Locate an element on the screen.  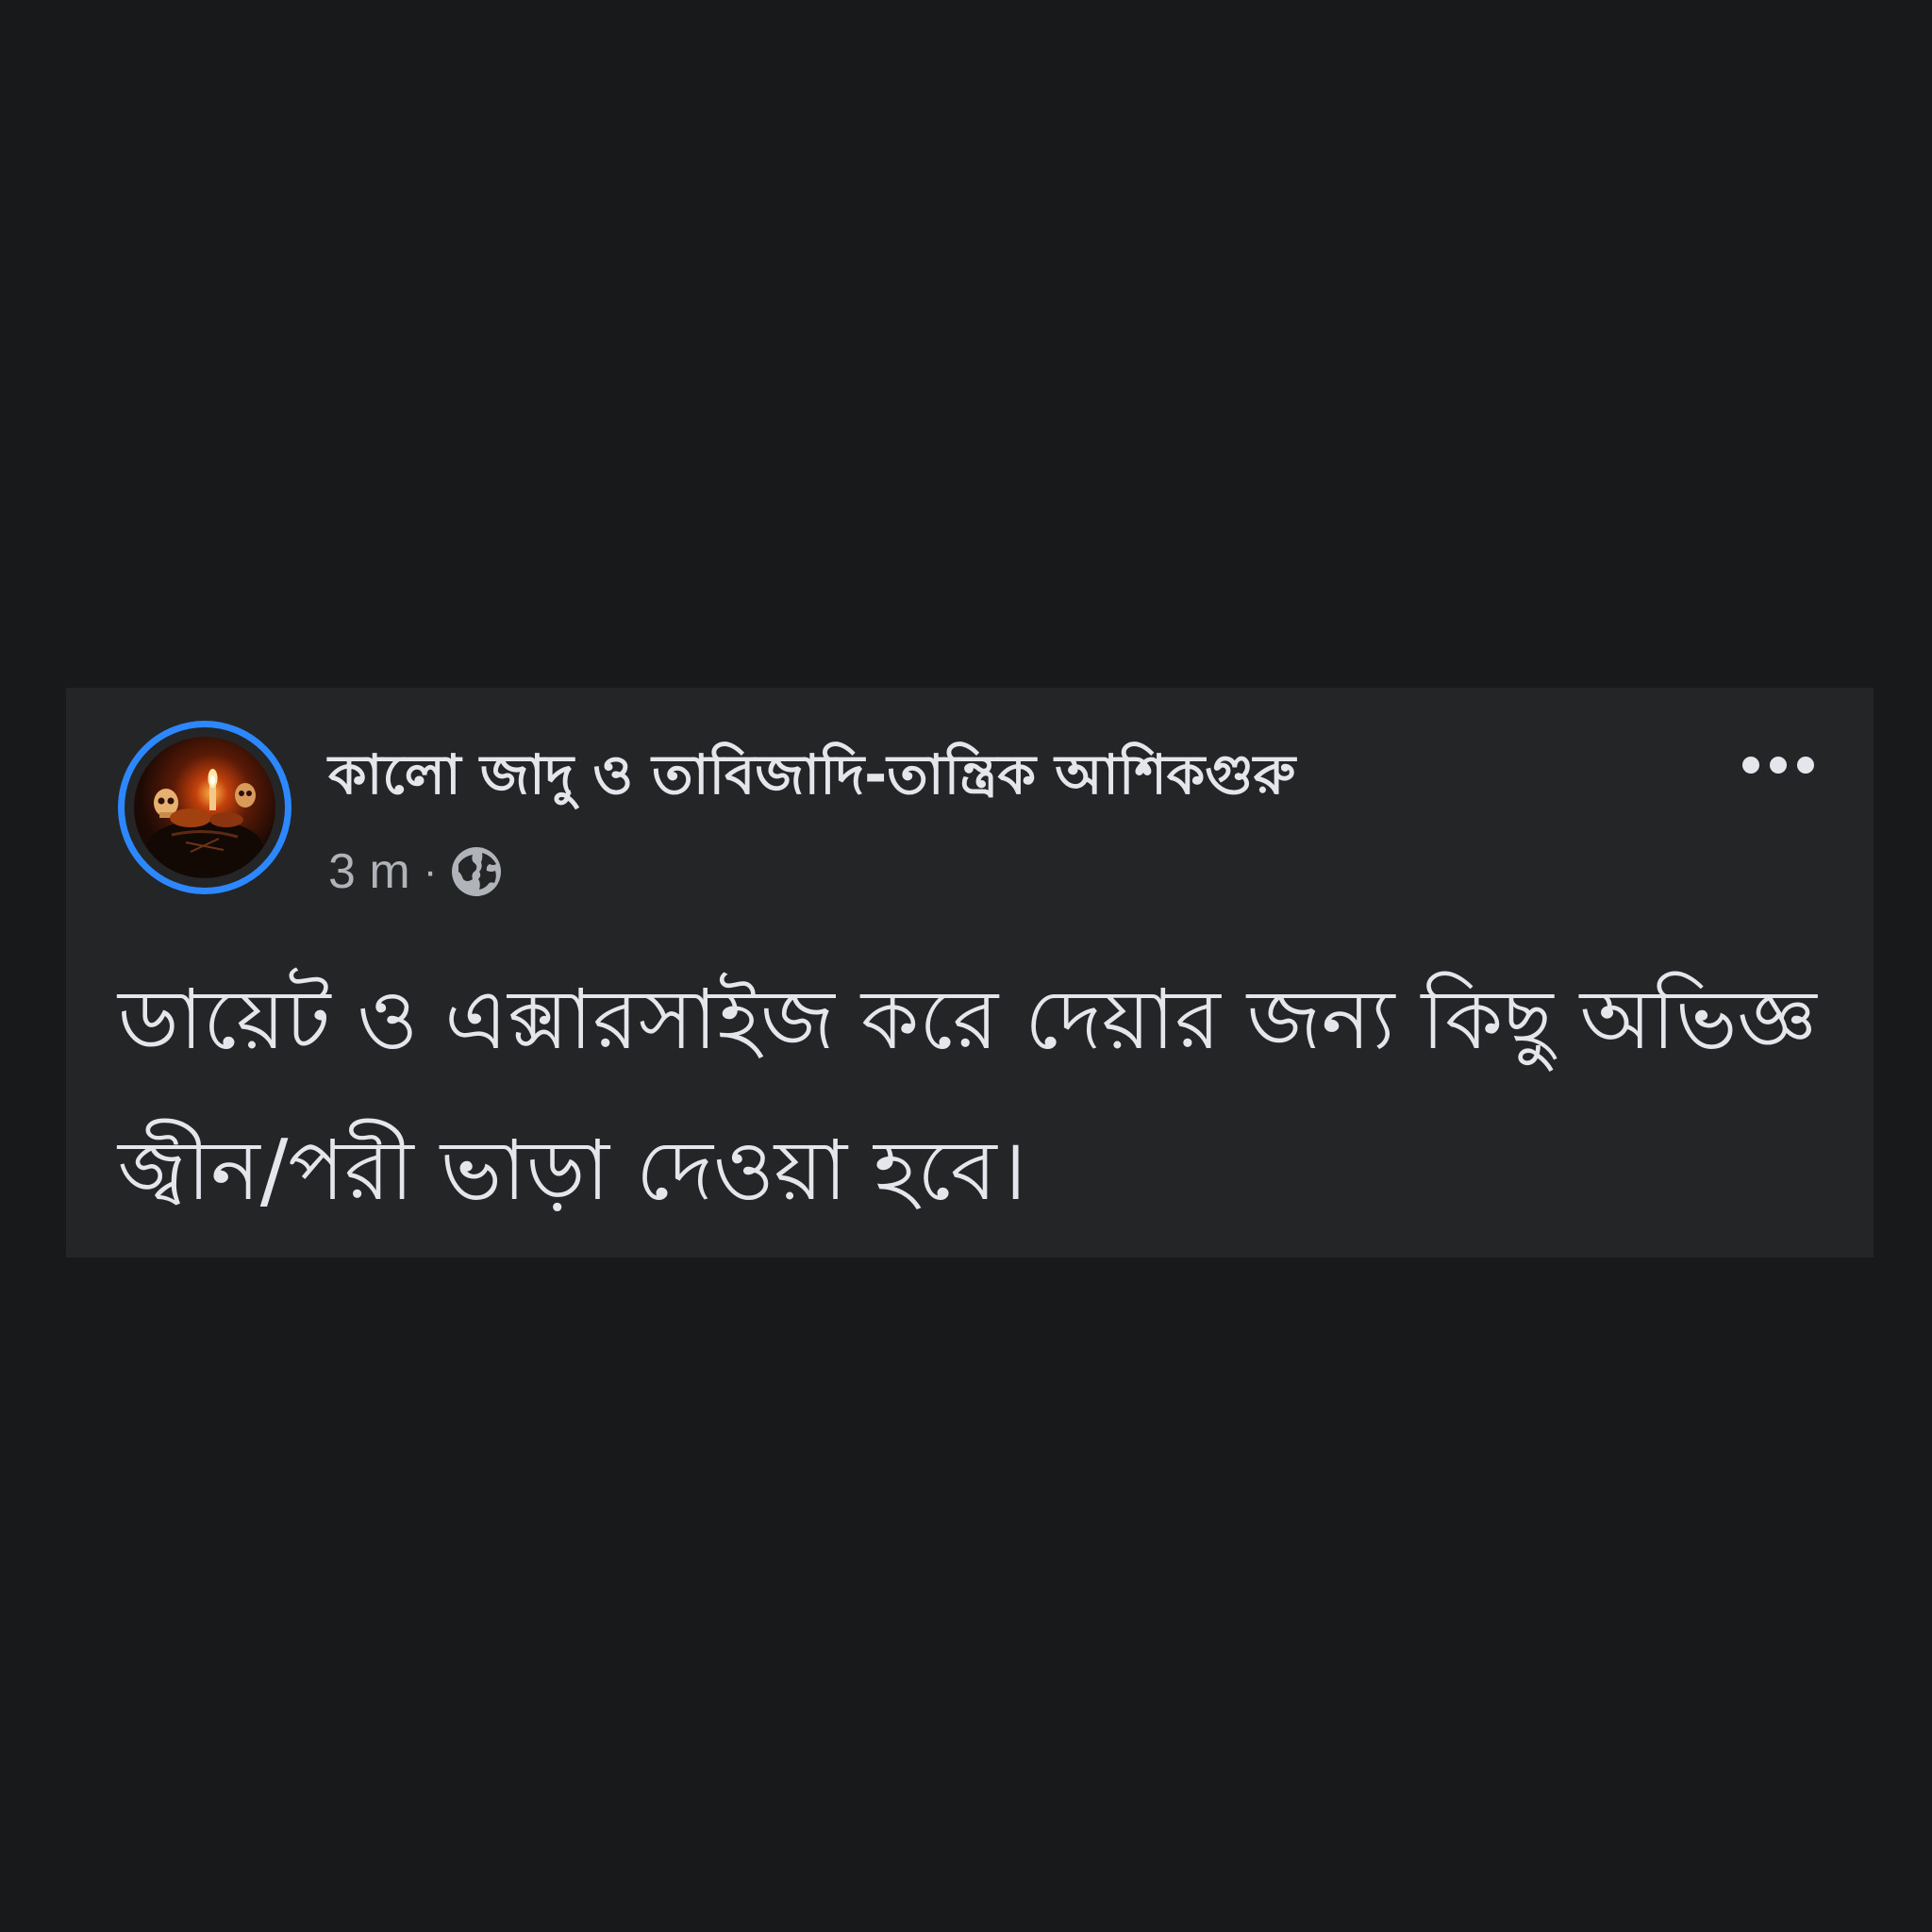
post-meta: 3 m · is located at coordinates (415, 871).